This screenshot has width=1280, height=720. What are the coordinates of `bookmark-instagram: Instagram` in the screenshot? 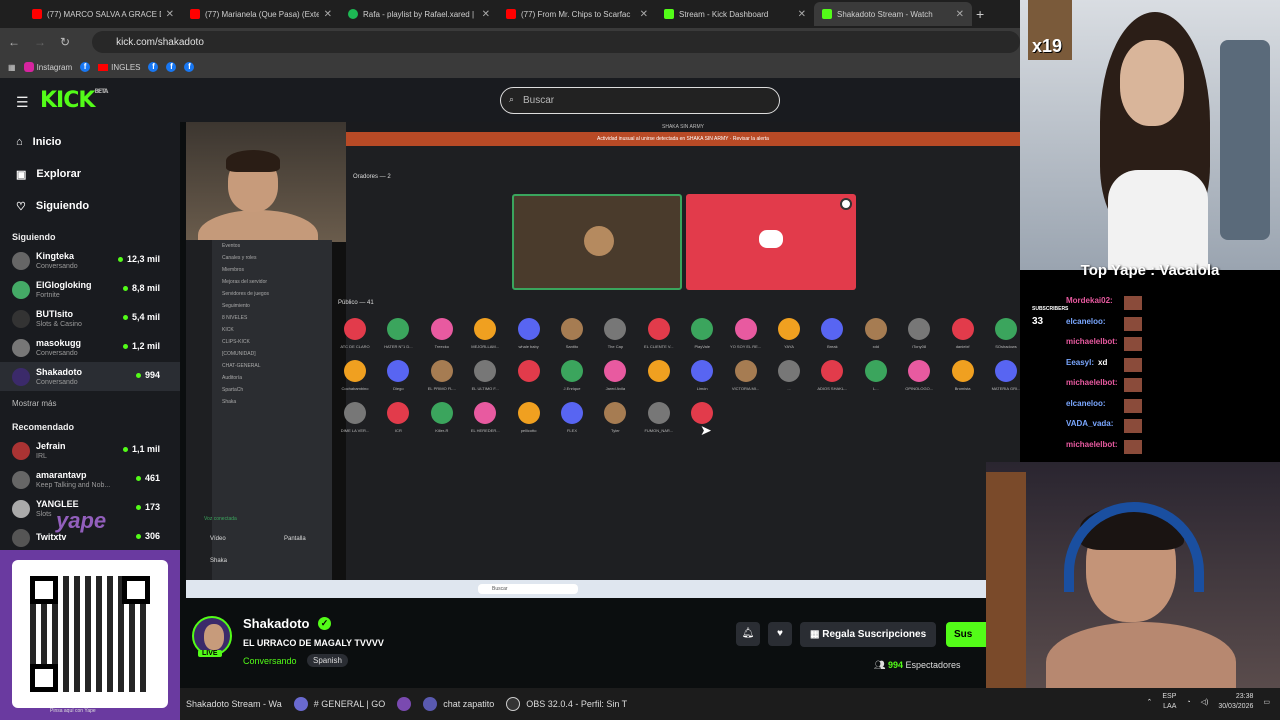 It's located at (47, 67).